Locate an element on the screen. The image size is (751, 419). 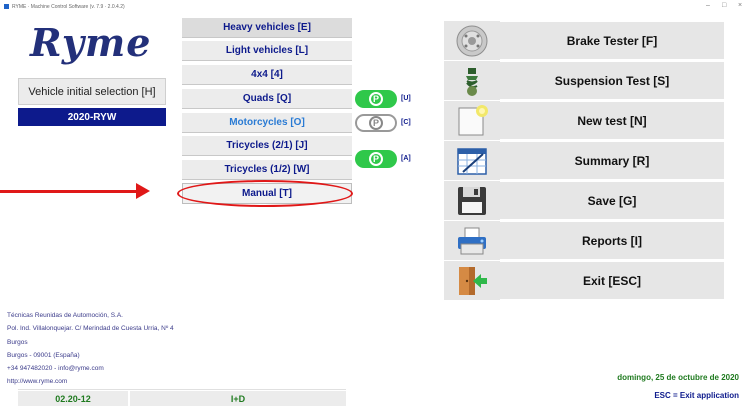
annotation-arrow-line is located at coordinates (69, 191).